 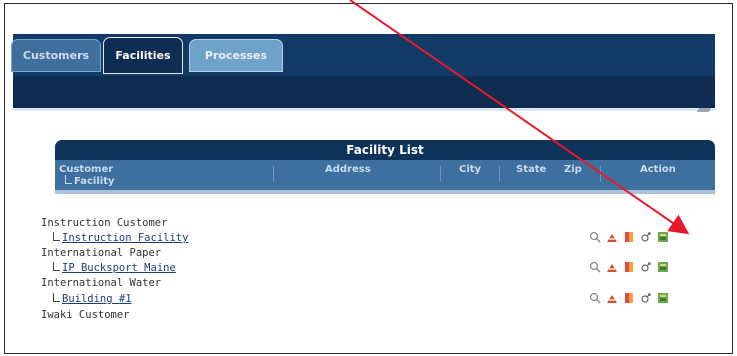 I want to click on customer-name: Instruction Customer, so click(x=104, y=223).